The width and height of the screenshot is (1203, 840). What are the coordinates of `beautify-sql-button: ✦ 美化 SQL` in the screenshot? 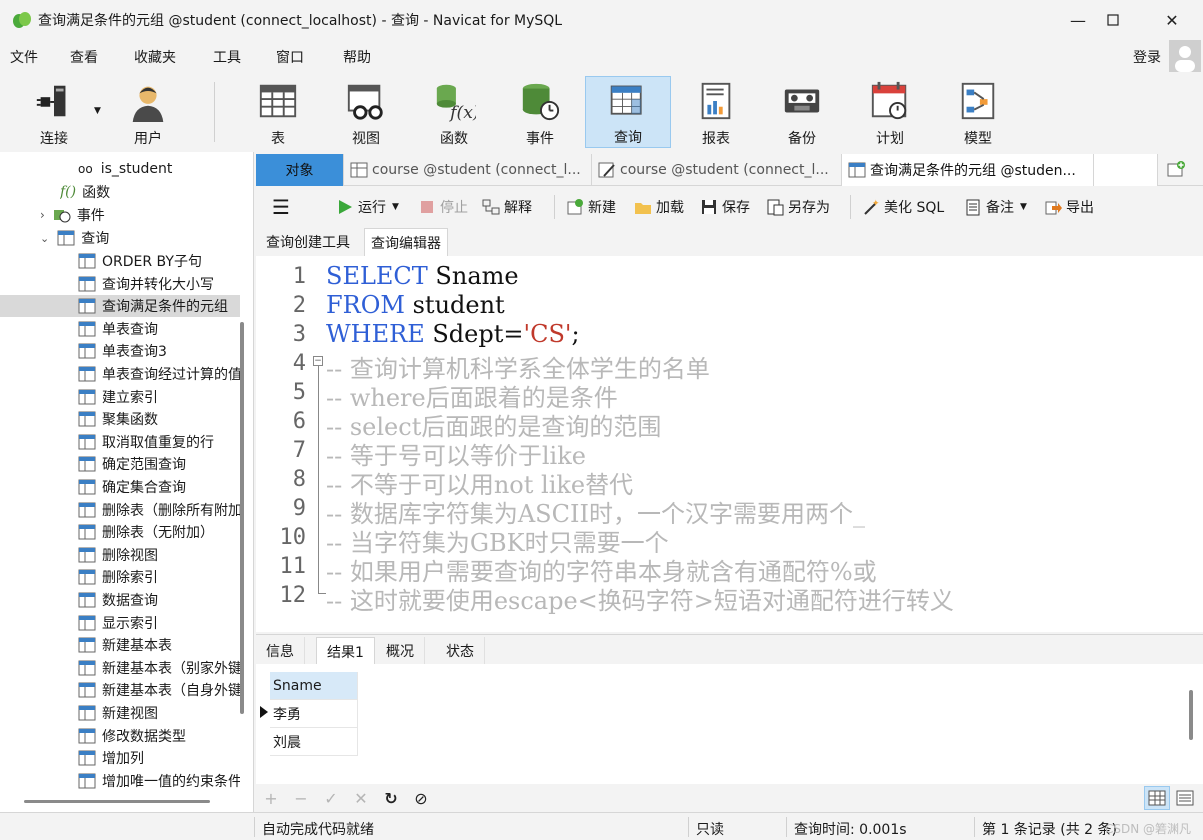 It's located at (903, 207).